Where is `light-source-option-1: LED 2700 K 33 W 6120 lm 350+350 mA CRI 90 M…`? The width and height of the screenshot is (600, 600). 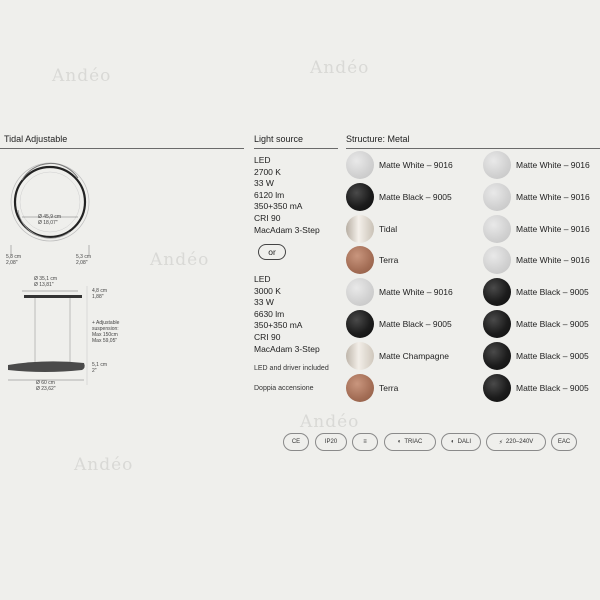
light-source-option-1: LED 2700 K 33 W 6120 lm 350+350 mA CRI 90 M… is located at coordinates (287, 195).